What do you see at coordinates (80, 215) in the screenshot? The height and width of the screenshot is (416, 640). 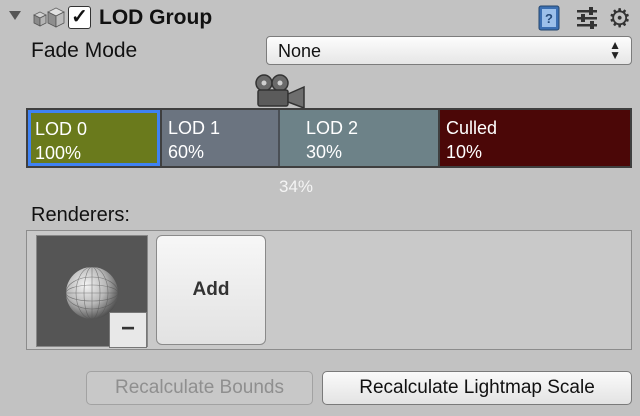 I see `renderers-label: Renderers:` at bounding box center [80, 215].